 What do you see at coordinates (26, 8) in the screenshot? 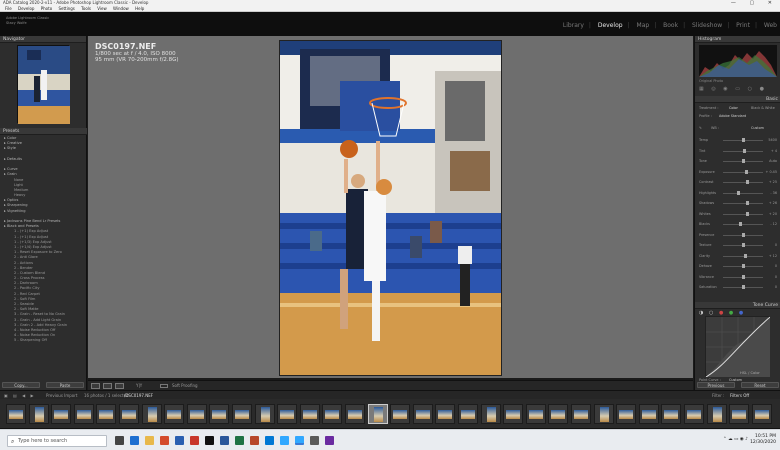
I see `menu-develop: Develop` at bounding box center [26, 8].